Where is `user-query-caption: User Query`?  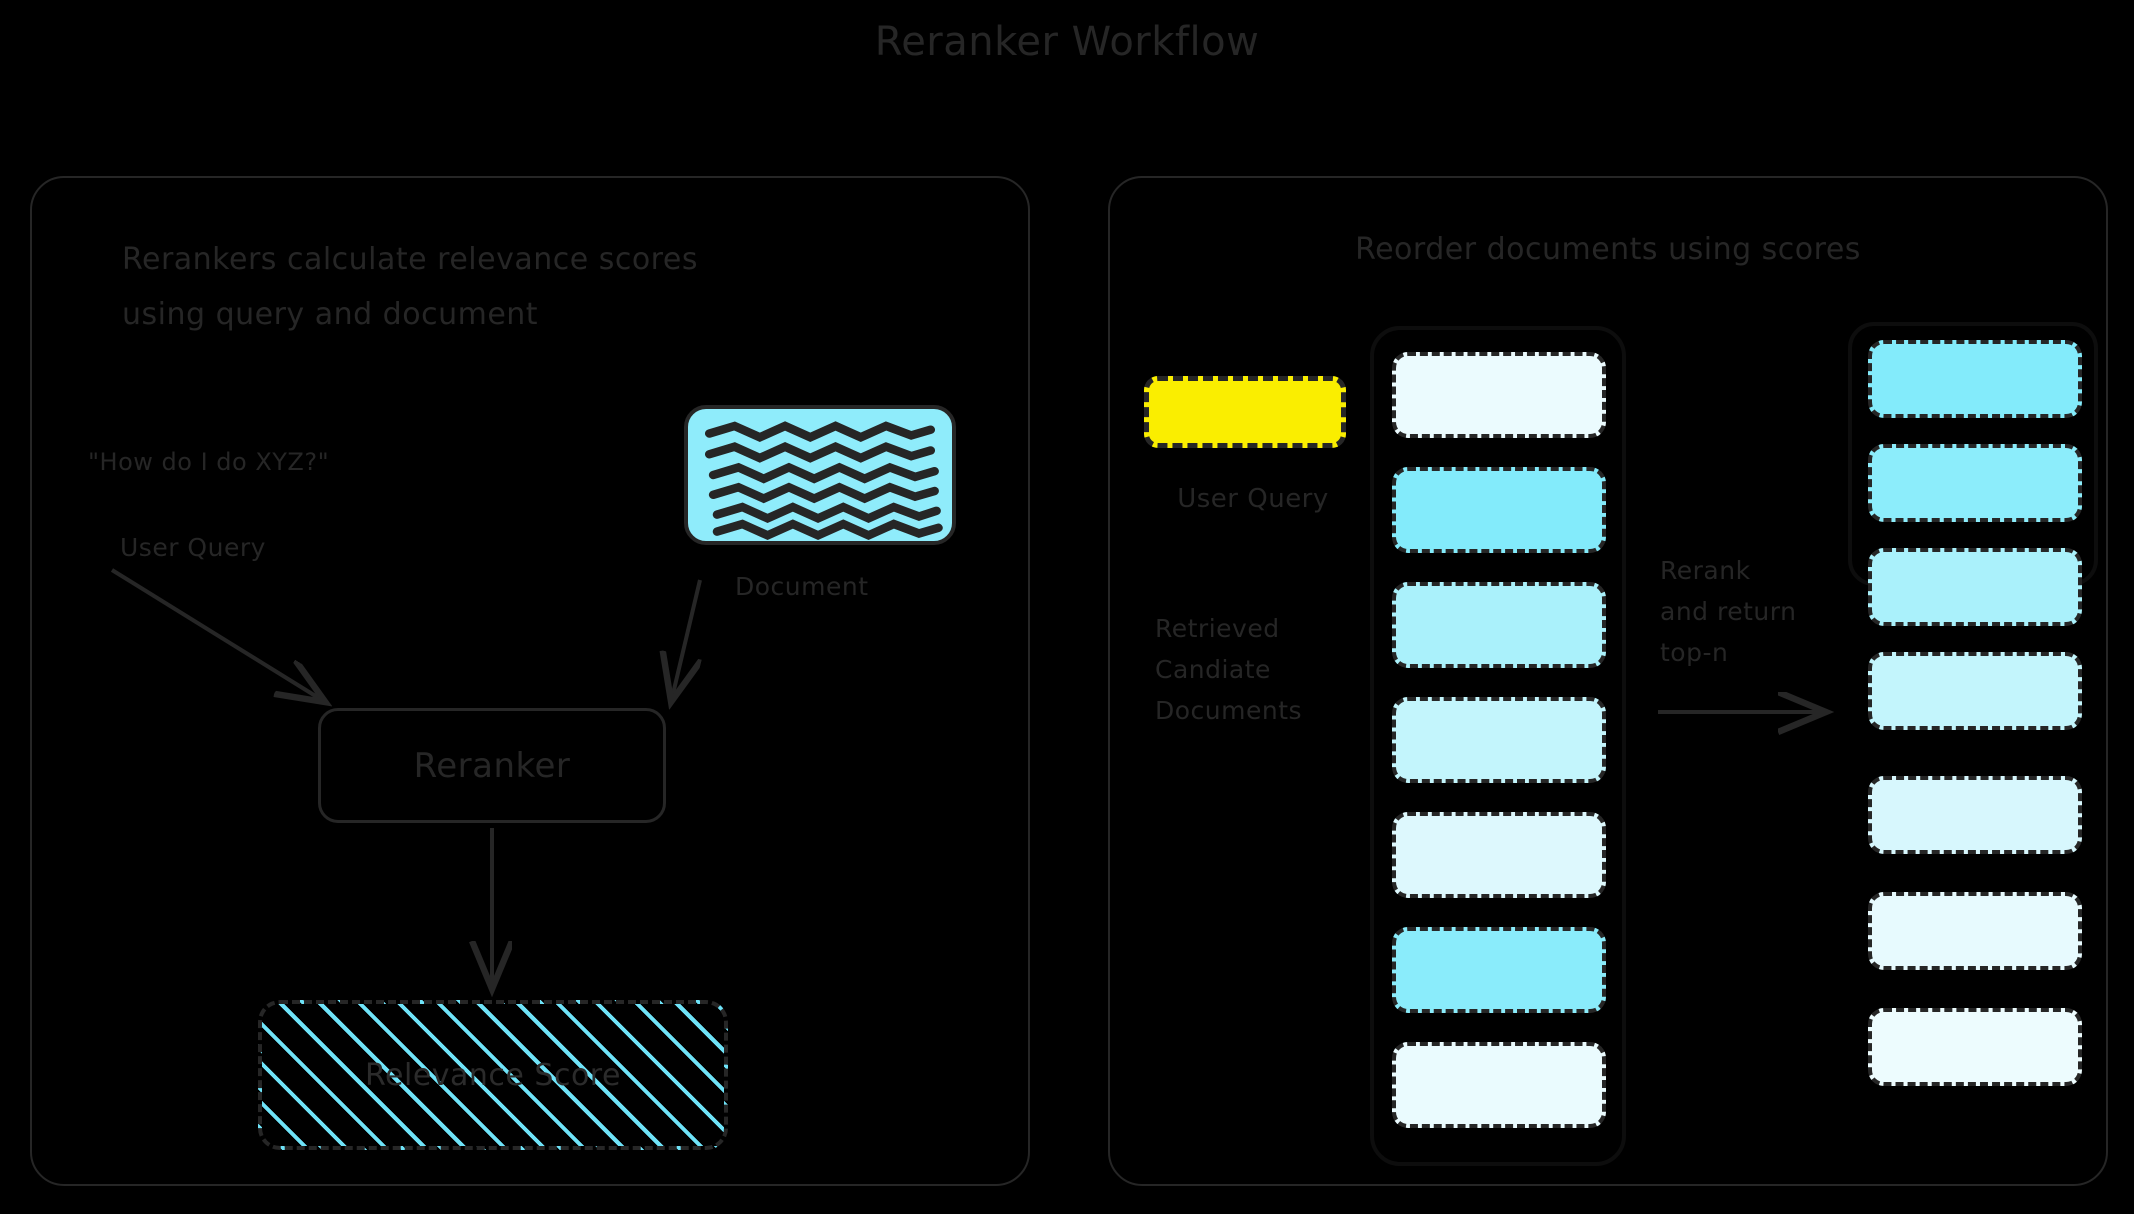
user-query-caption: User Query is located at coordinates (193, 547).